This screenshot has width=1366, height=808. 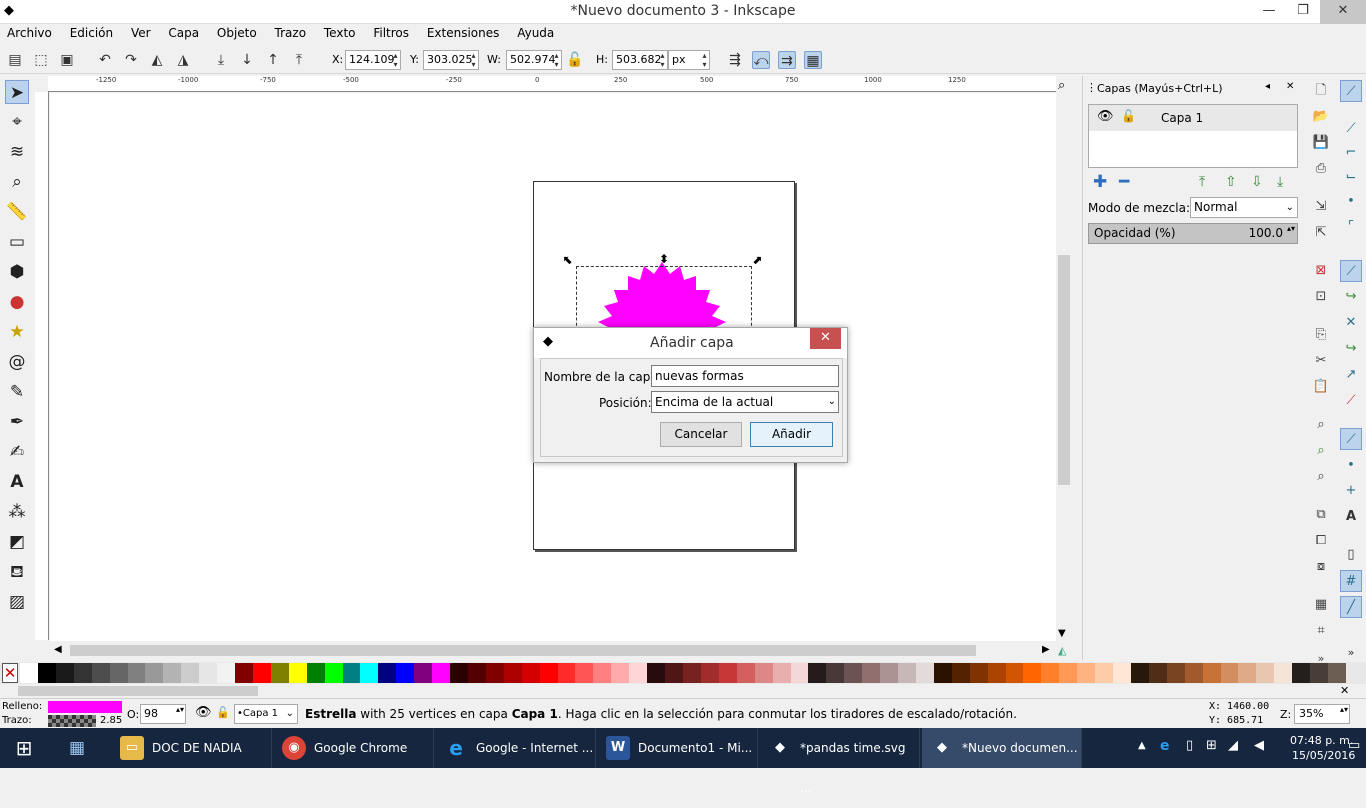 I want to click on print-icon: ⎙, so click(x=1321, y=169).